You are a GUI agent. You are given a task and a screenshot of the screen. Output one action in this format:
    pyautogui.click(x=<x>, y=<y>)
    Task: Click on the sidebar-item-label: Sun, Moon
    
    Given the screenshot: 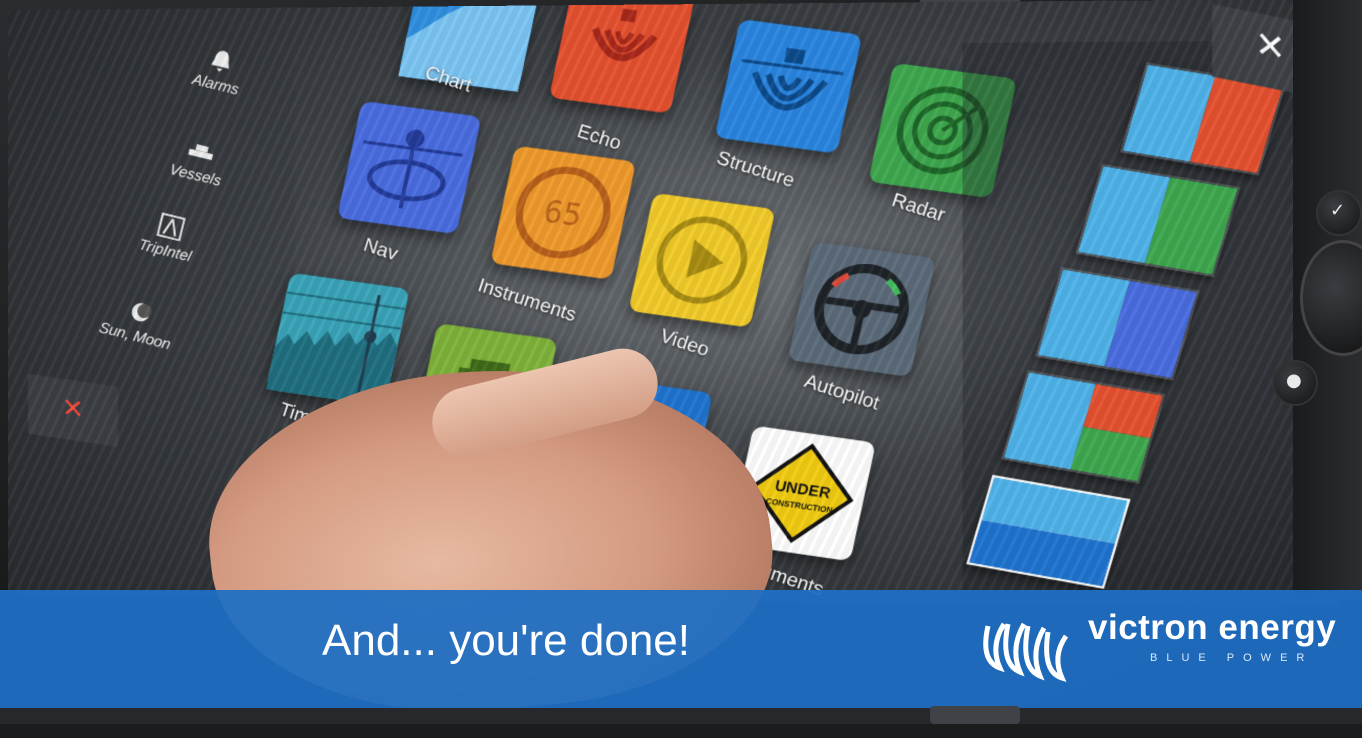 What is the action you would take?
    pyautogui.click(x=135, y=336)
    